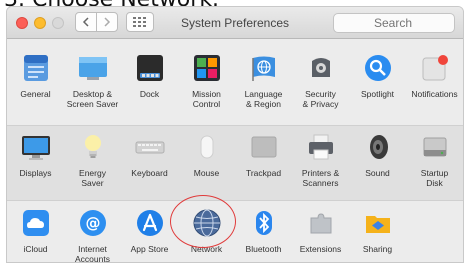 This screenshot has width=464, height=263. Describe the element at coordinates (264, 147) in the screenshot. I see `trackpad-icon` at that location.